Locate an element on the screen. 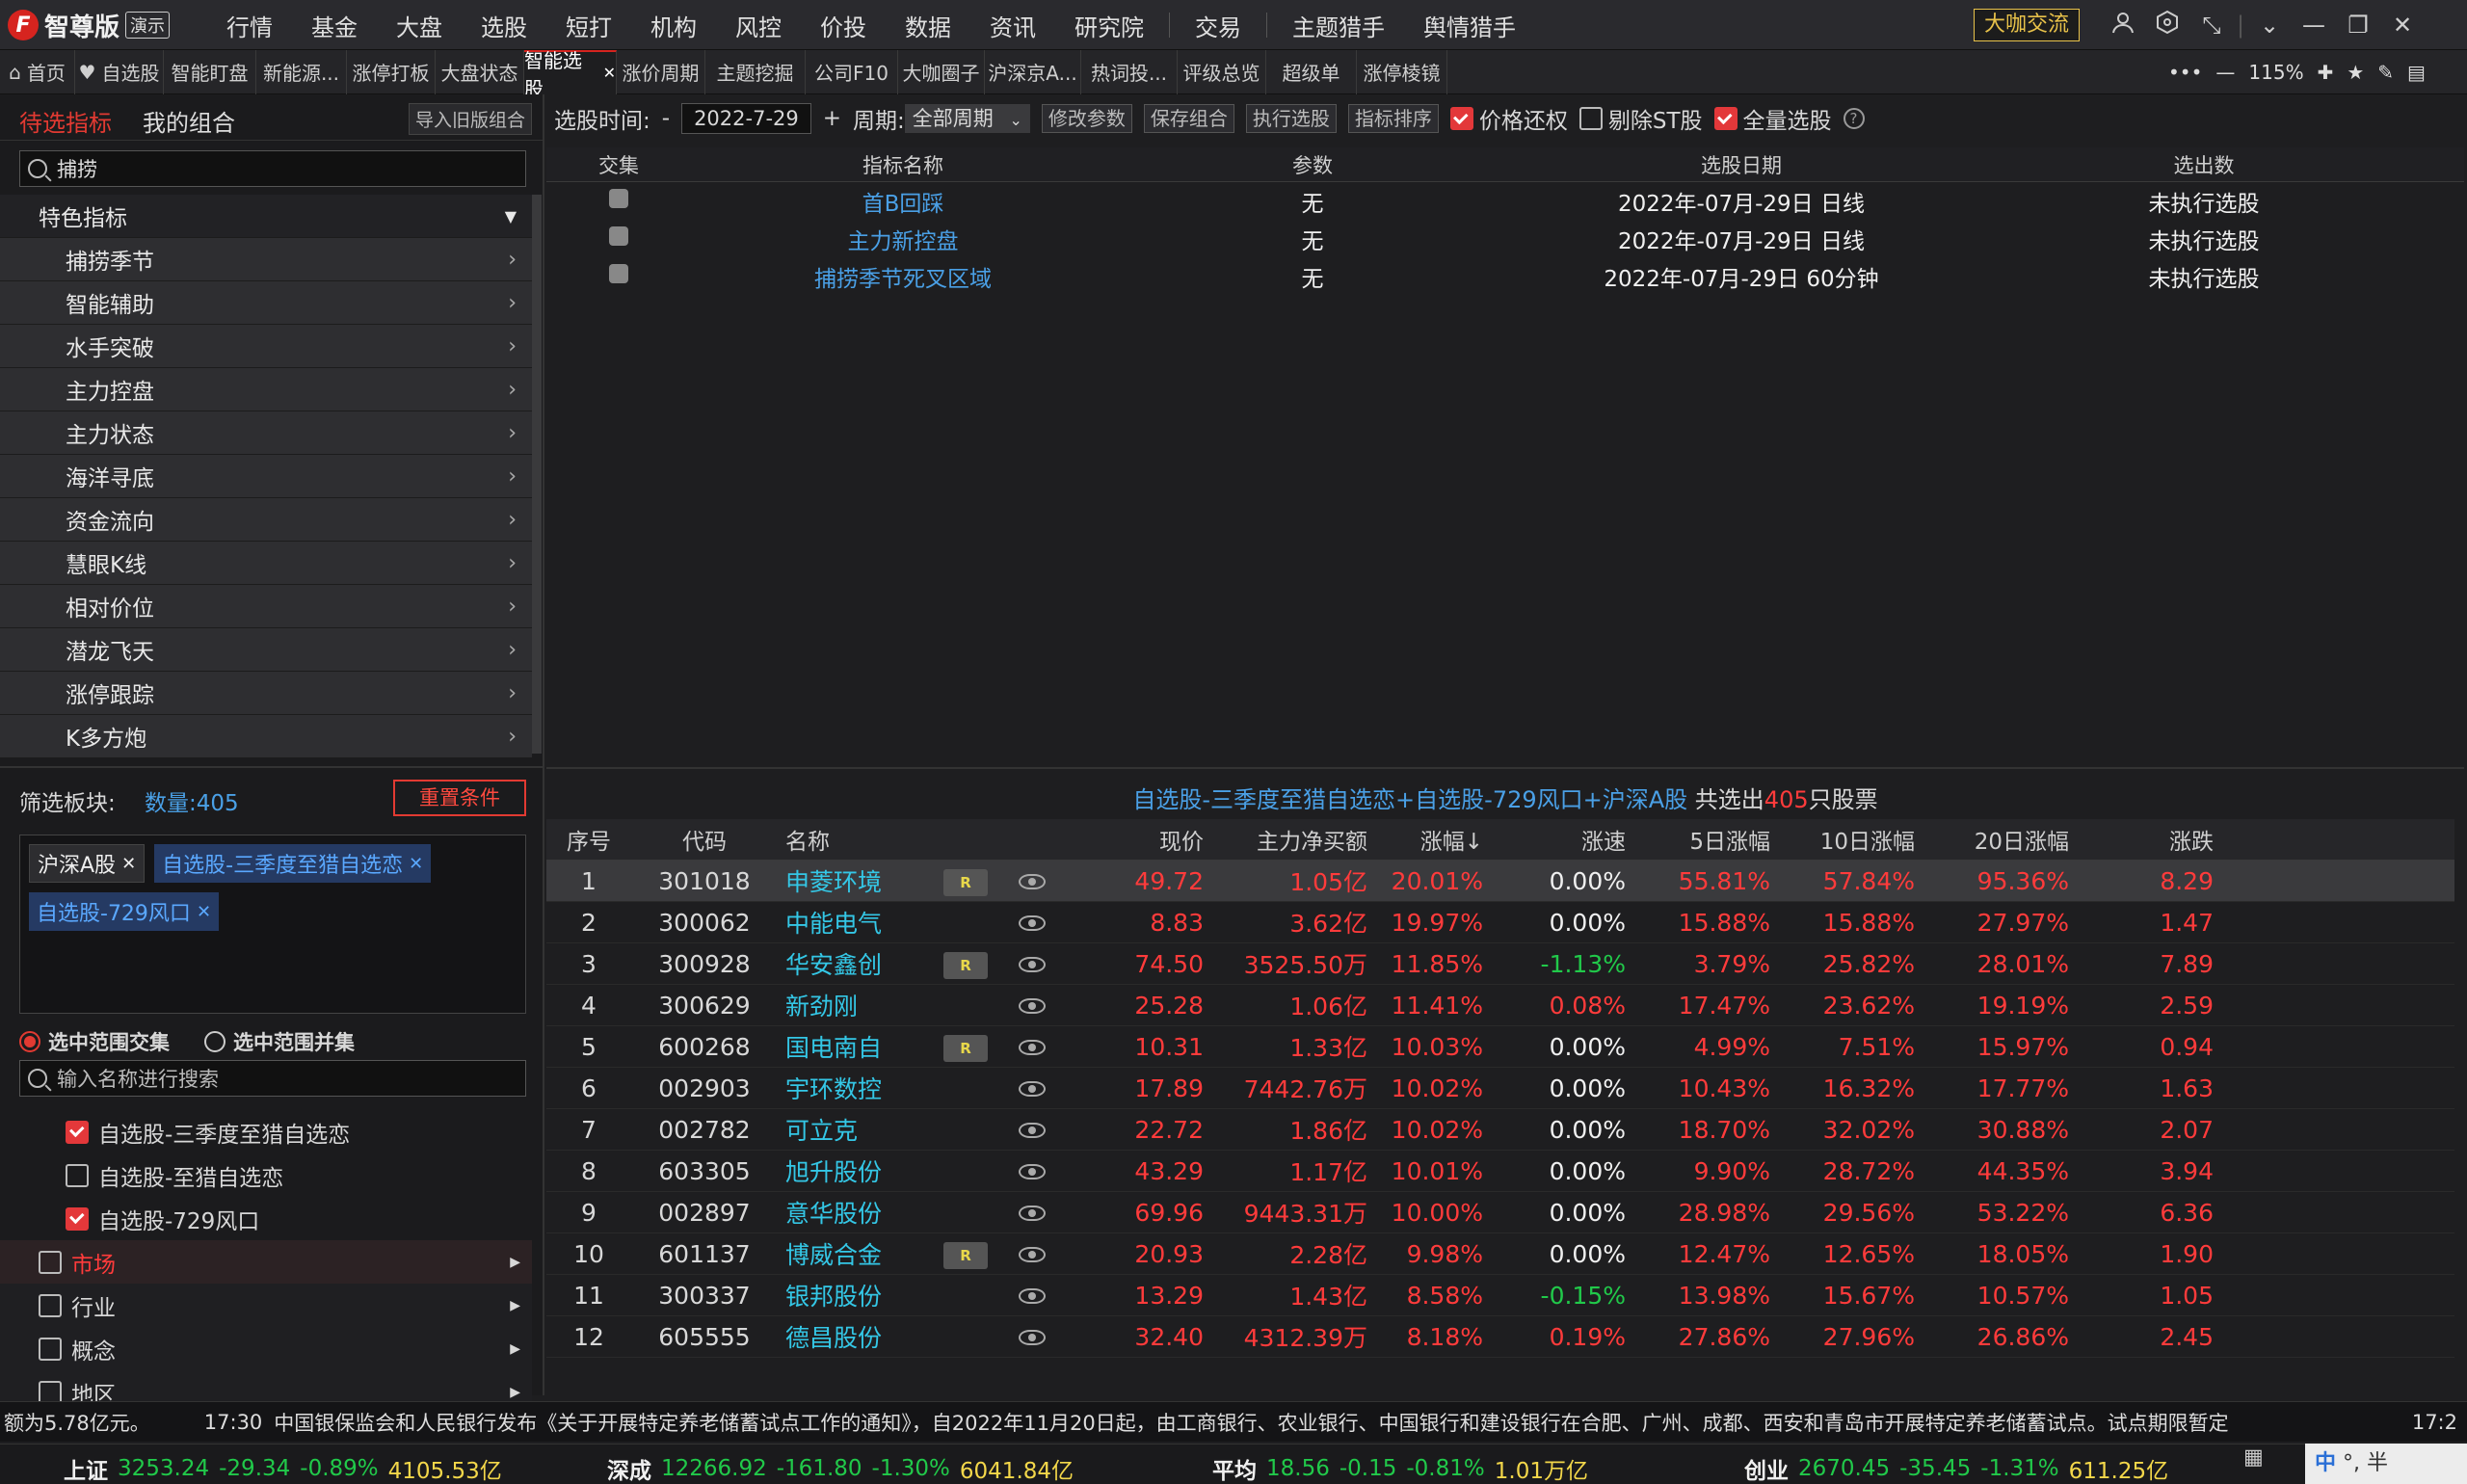 This screenshot has height=1484, width=2467. indicator-search-input: 捕捞 is located at coordinates (272, 168).